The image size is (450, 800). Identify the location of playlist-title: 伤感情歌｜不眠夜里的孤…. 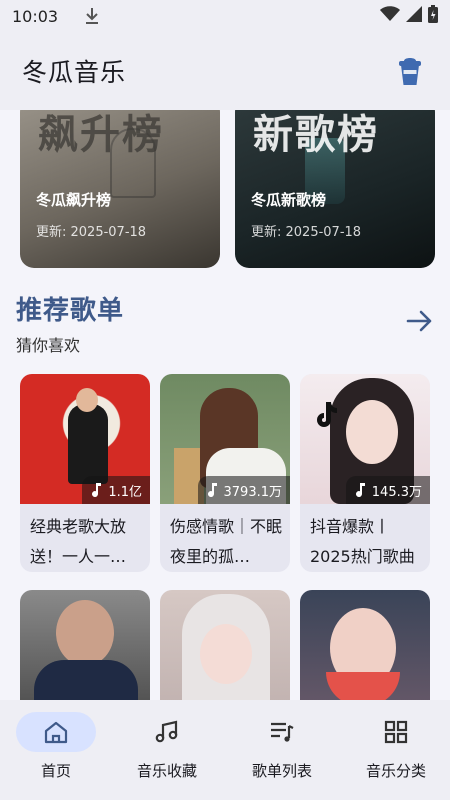
(226, 541).